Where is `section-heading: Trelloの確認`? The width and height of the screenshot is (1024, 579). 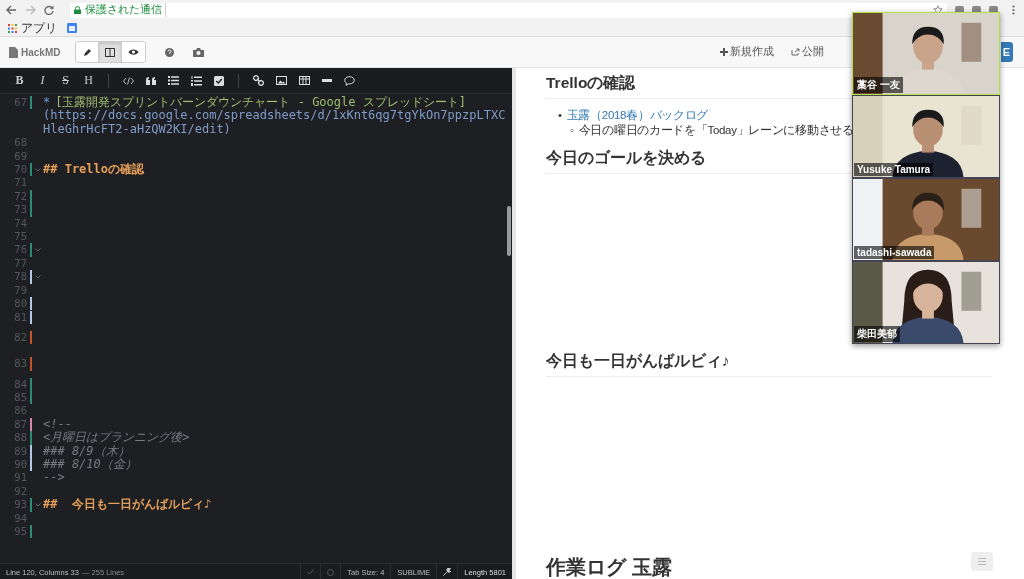 section-heading: Trelloの確認 is located at coordinates (591, 82).